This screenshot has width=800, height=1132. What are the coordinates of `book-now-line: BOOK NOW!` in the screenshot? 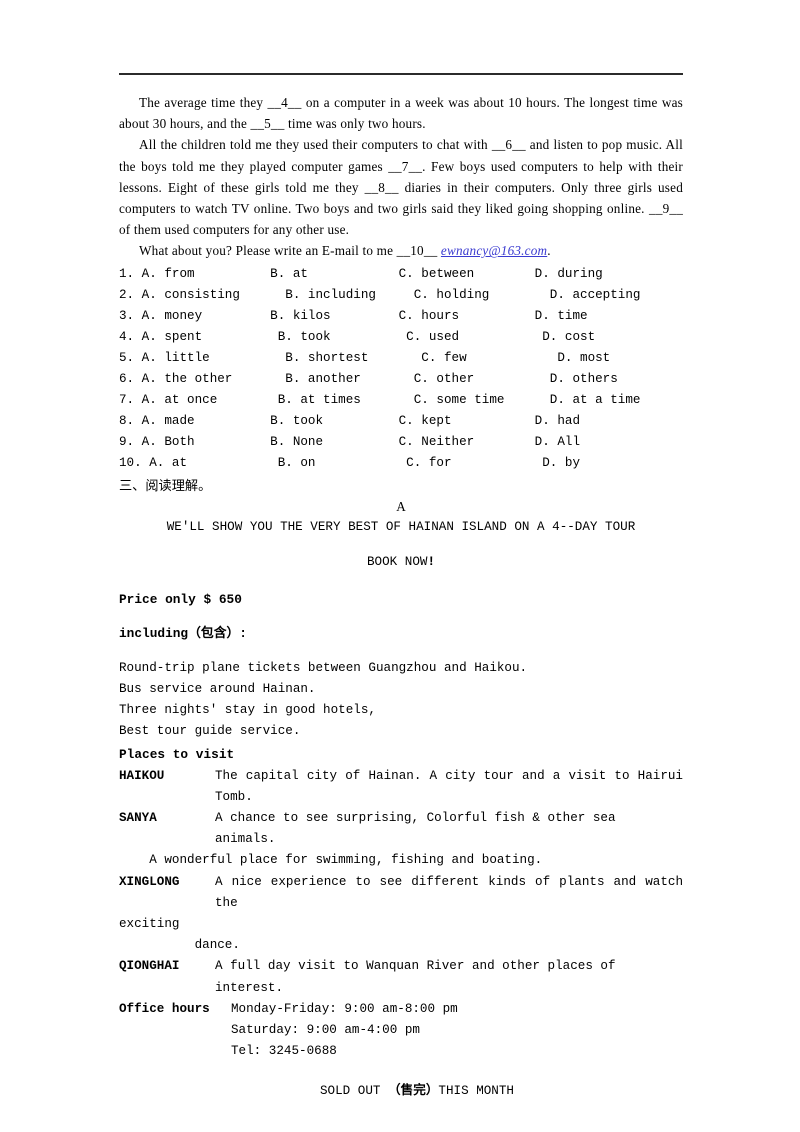 It's located at (401, 555).